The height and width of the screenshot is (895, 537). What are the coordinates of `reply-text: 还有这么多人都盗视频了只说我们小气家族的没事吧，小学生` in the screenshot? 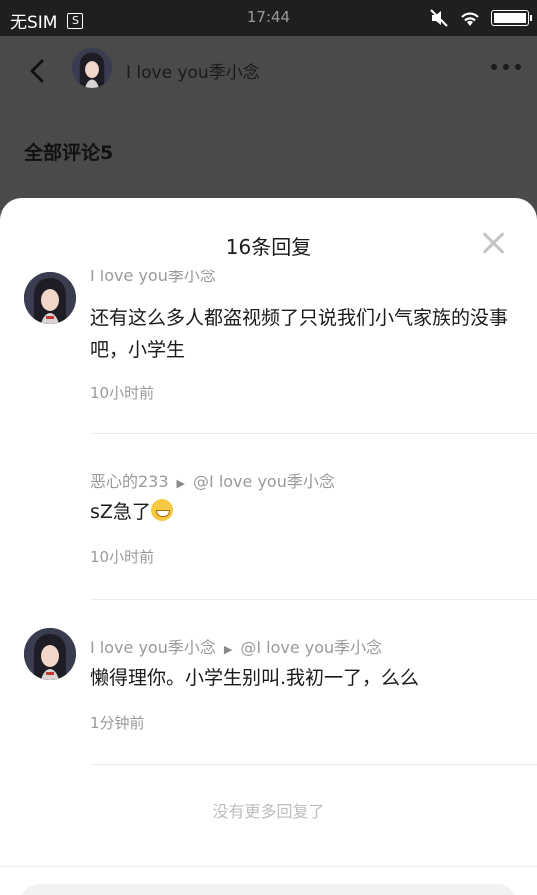 It's located at (299, 334).